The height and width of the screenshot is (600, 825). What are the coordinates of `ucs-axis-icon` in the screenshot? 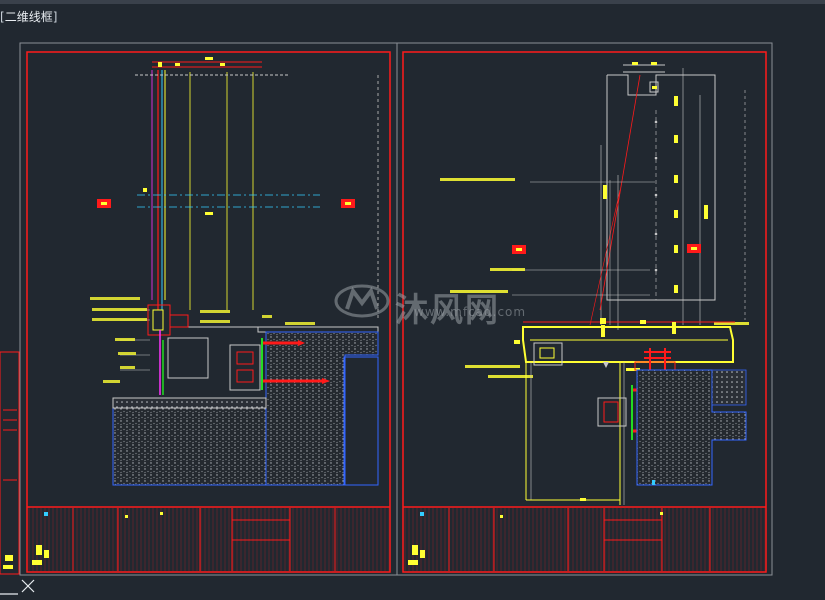 It's located at (17, 587).